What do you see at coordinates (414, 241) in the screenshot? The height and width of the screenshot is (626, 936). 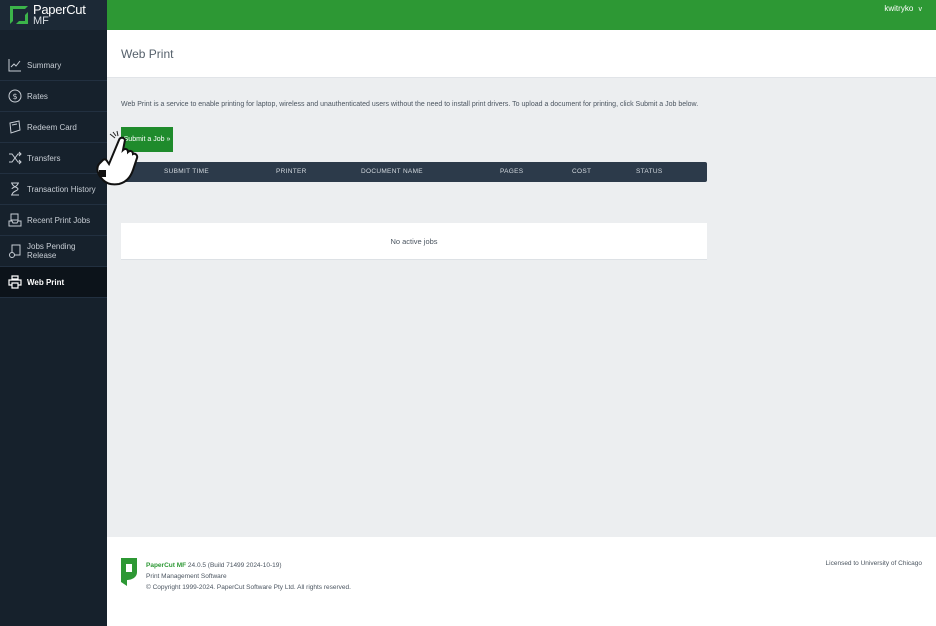 I see `empty-jobs-message: No active jobs` at bounding box center [414, 241].